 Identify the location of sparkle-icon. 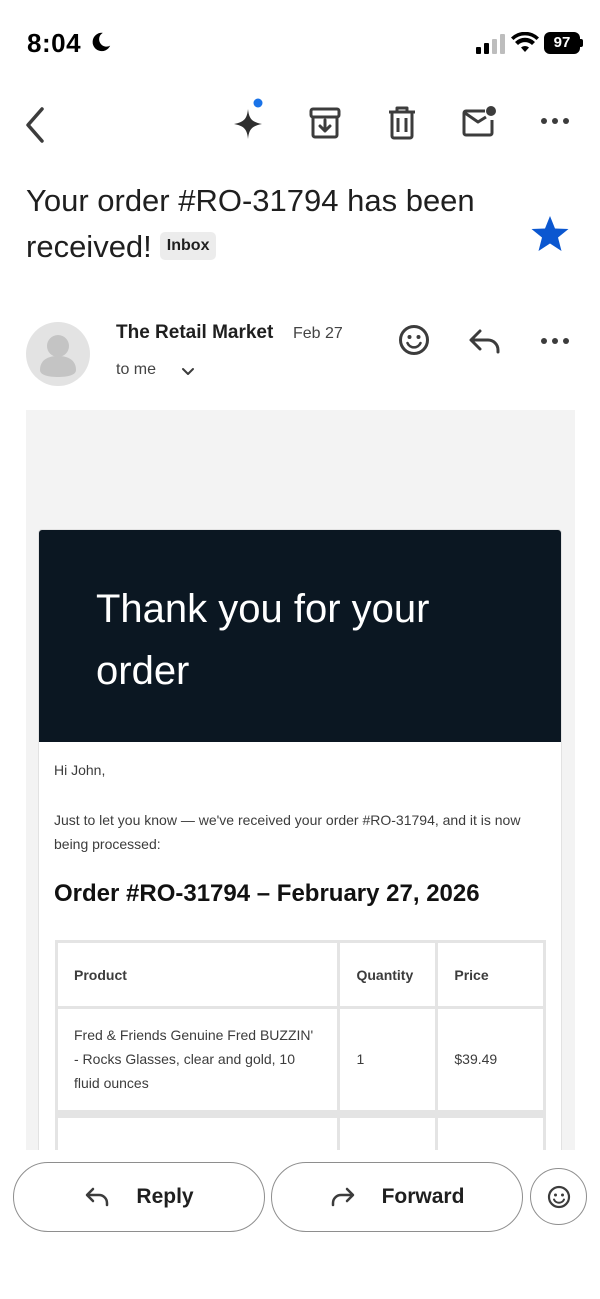
(248, 118).